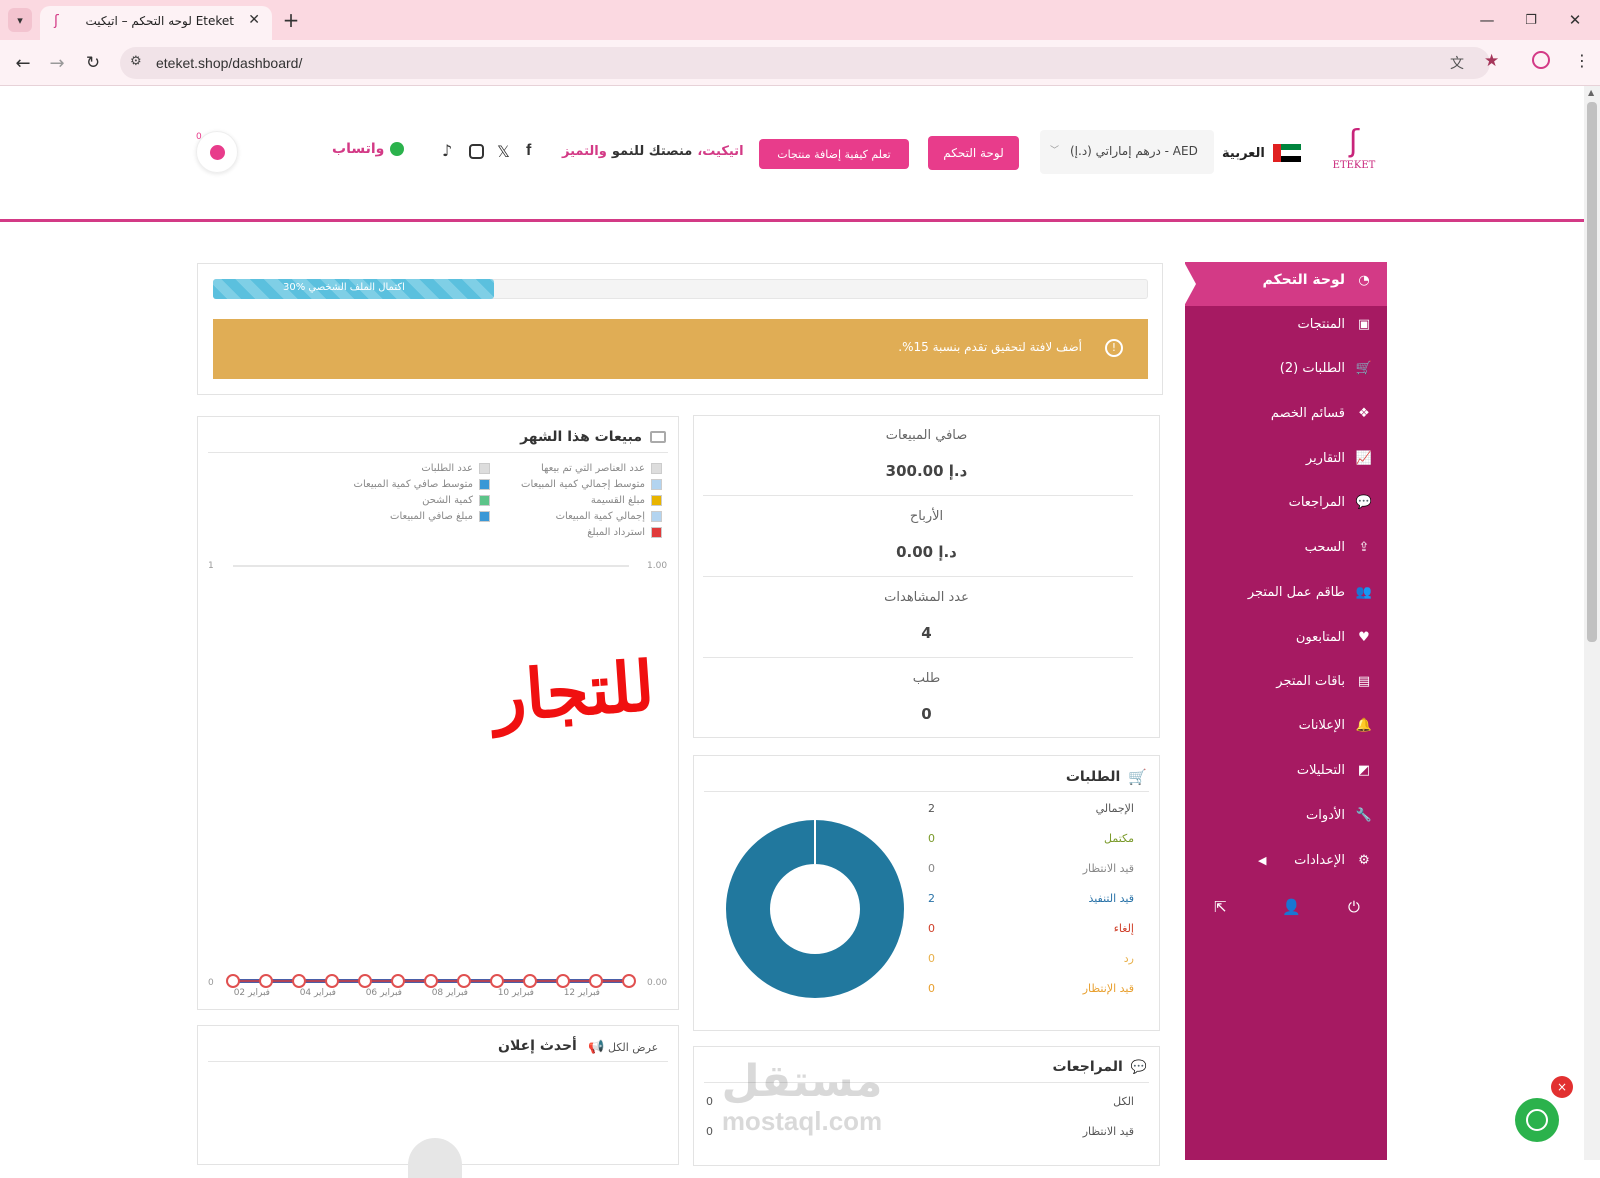 This screenshot has width=1600, height=1178. I want to click on stat-label: عدد المشاهدات, so click(926, 597).